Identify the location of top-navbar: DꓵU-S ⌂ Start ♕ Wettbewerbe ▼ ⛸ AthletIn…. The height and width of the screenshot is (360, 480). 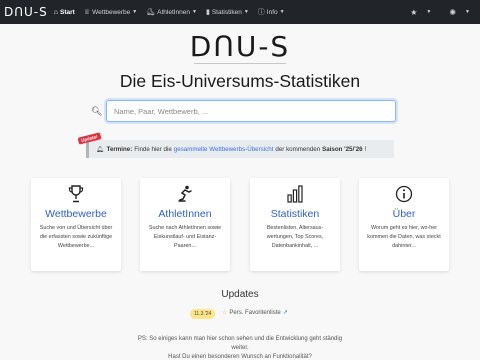
(240, 12).